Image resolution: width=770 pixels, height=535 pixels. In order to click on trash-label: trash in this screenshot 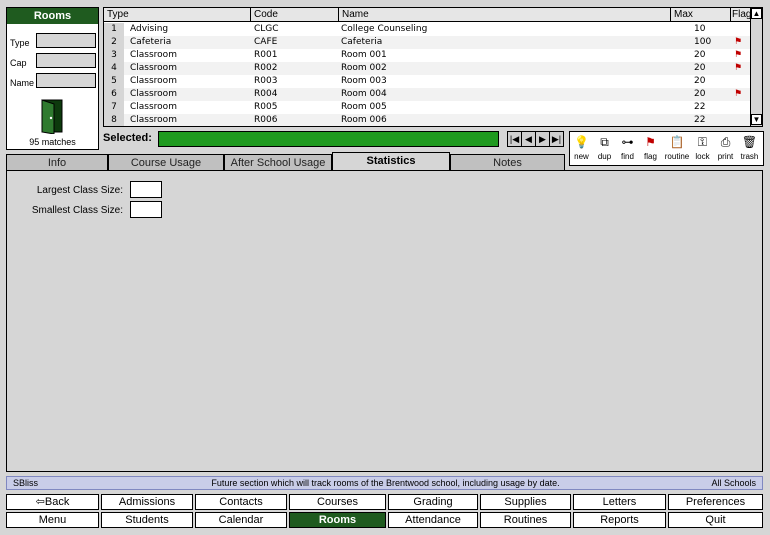, I will do `click(749, 156)`.